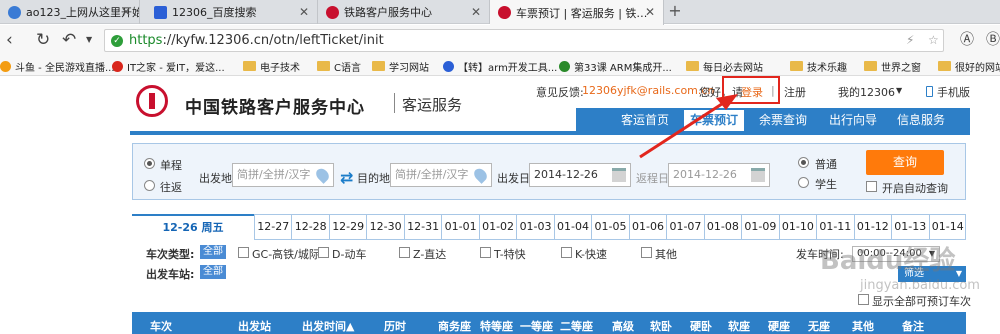 The height and width of the screenshot is (334, 1000). Describe the element at coordinates (560, 92) in the screenshot. I see `feedback-label: 意见反馈:` at that location.